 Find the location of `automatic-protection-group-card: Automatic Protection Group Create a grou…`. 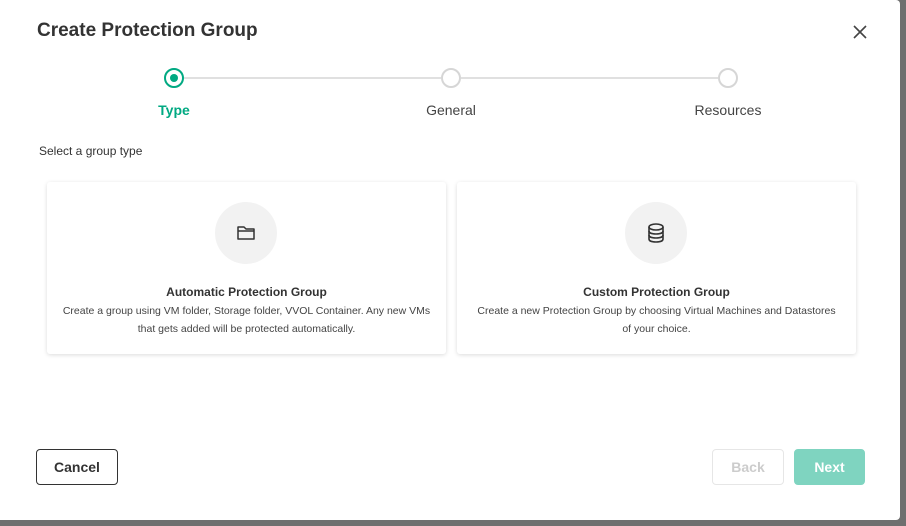

automatic-protection-group-card: Automatic Protection Group Create a grou… is located at coordinates (246, 268).